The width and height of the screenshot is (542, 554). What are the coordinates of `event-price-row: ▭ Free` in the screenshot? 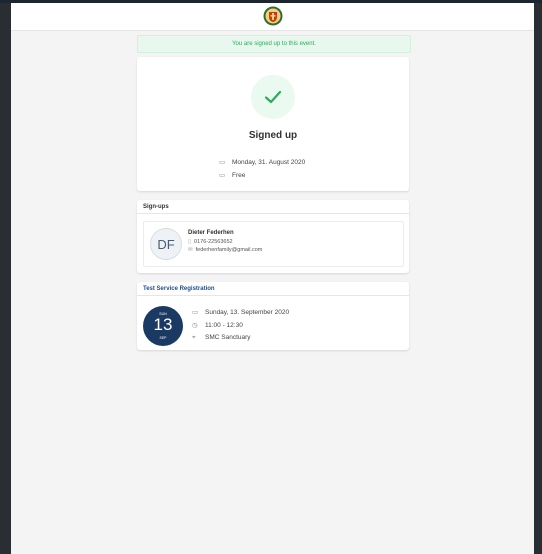 It's located at (232, 175).